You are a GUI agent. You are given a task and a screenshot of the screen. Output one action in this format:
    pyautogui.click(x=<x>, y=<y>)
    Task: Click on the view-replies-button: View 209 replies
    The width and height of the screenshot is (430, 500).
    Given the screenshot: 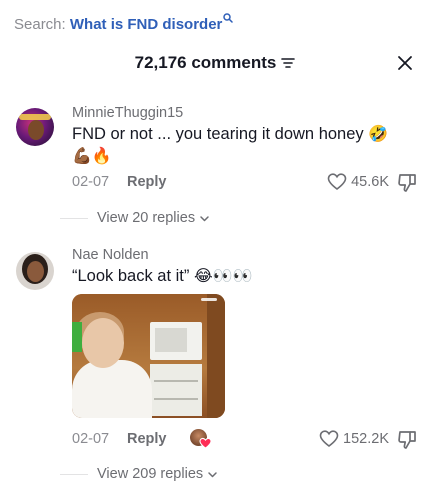 What is the action you would take?
    pyautogui.click(x=139, y=474)
    